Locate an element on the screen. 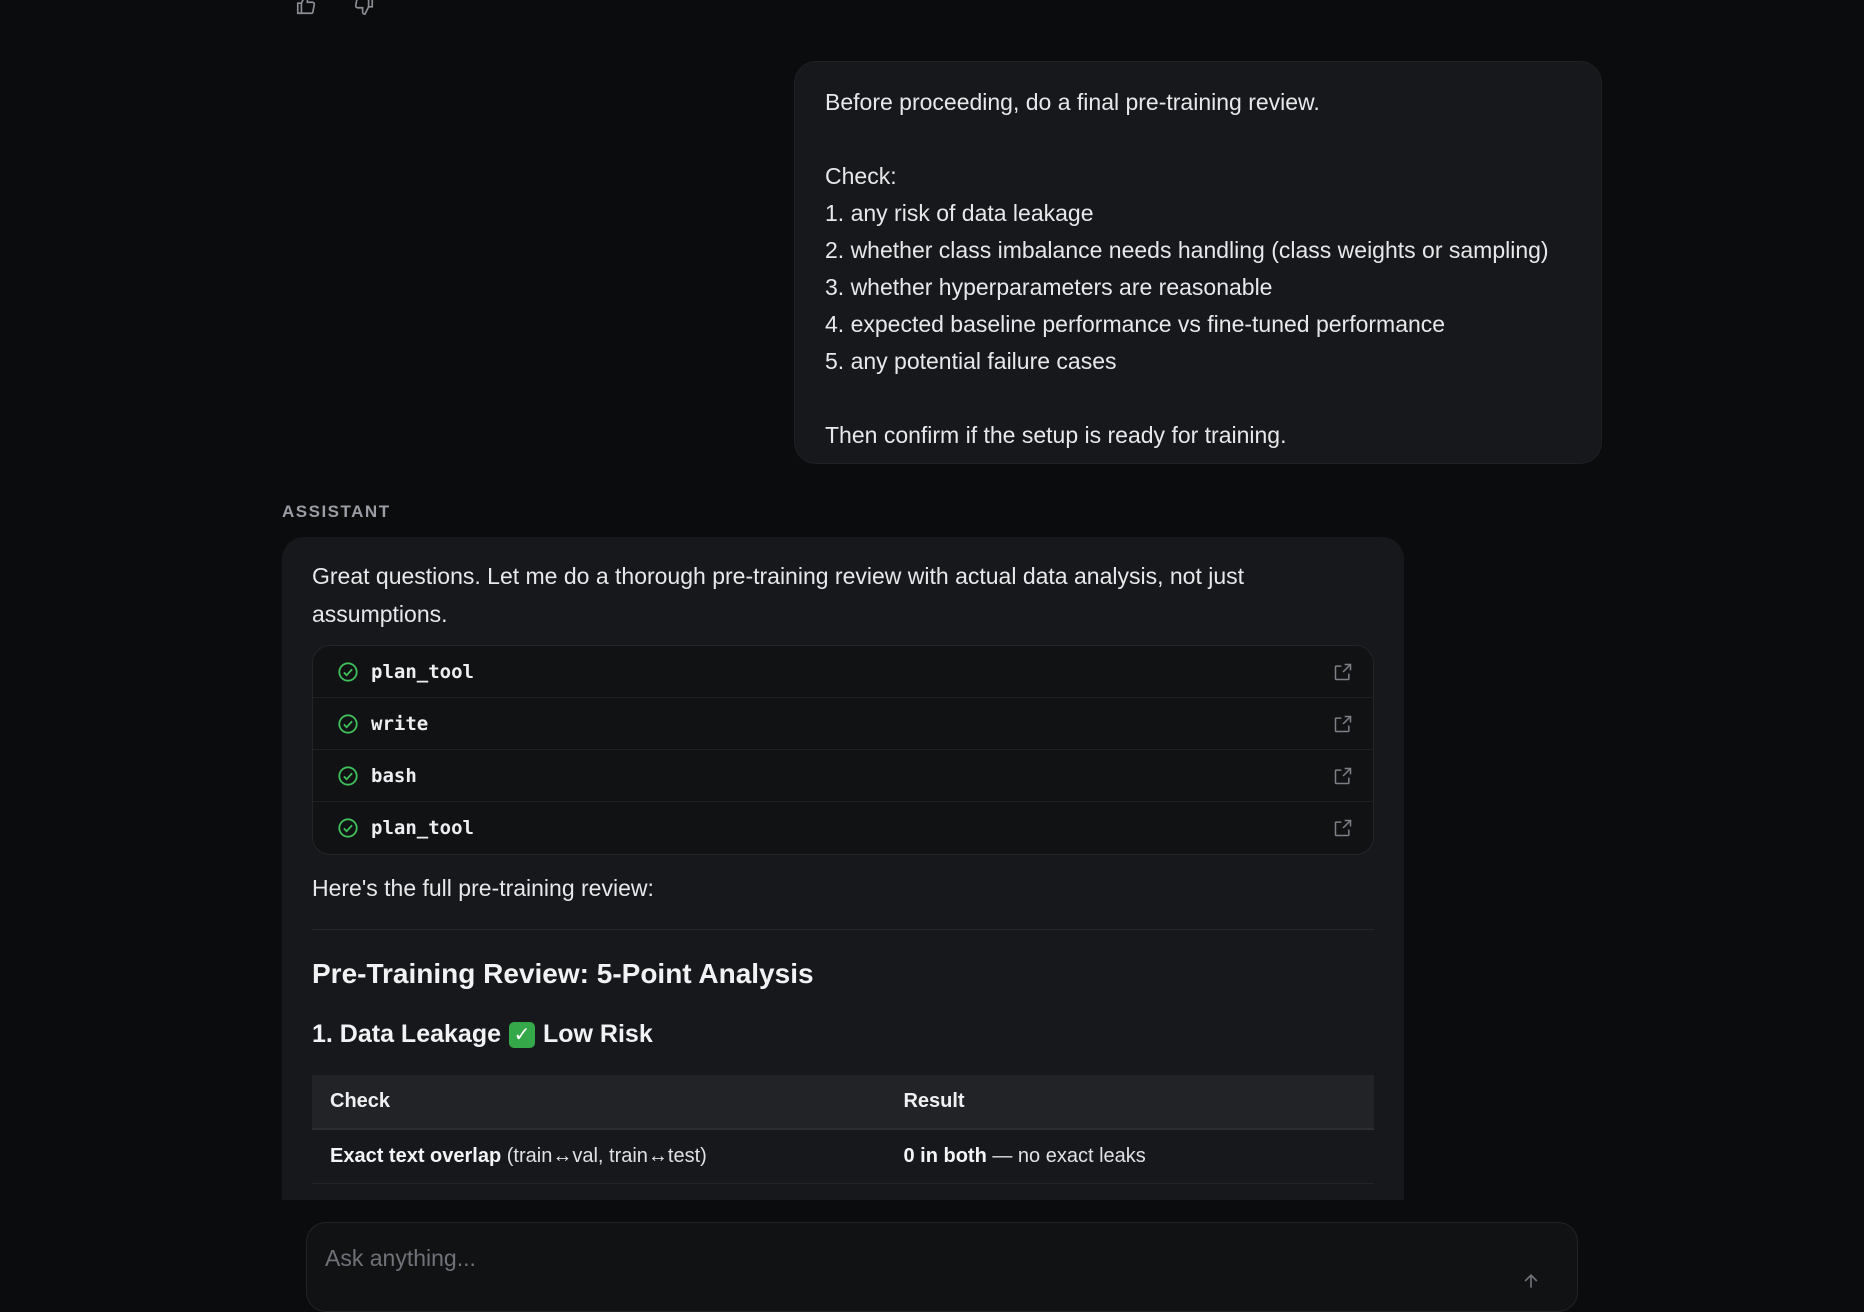 The image size is (1864, 1312). table-cell-result-bold: 0 in both is located at coordinates (945, 1155).